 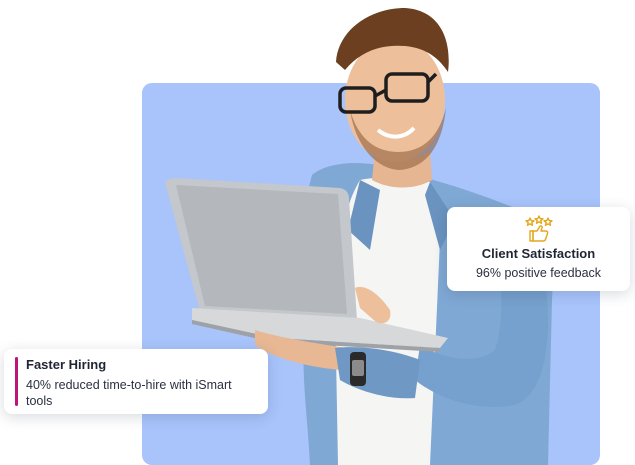 What do you see at coordinates (538, 273) in the screenshot?
I see `satisfaction-subtitle: 96% positive feedback` at bounding box center [538, 273].